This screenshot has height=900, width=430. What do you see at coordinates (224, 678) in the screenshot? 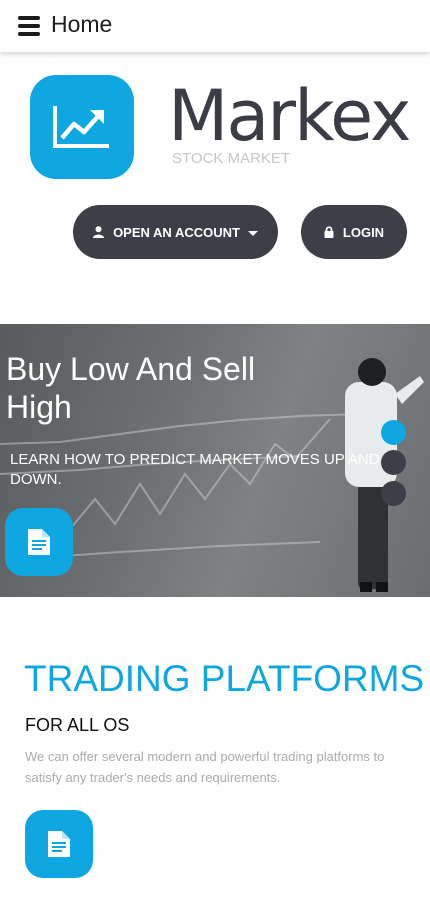
I see `section-title: TRADING PLATFORMS` at bounding box center [224, 678].